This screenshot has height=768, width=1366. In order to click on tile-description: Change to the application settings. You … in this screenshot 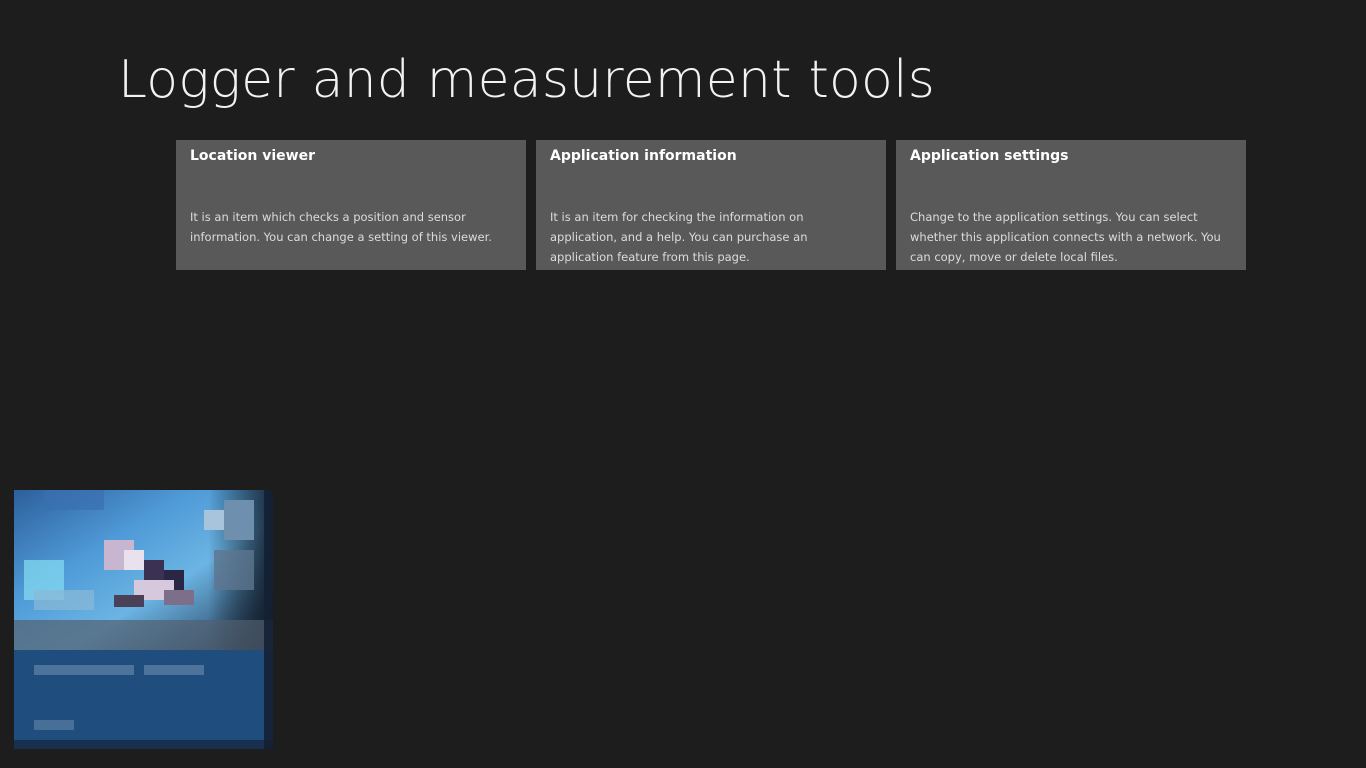, I will do `click(1065, 237)`.